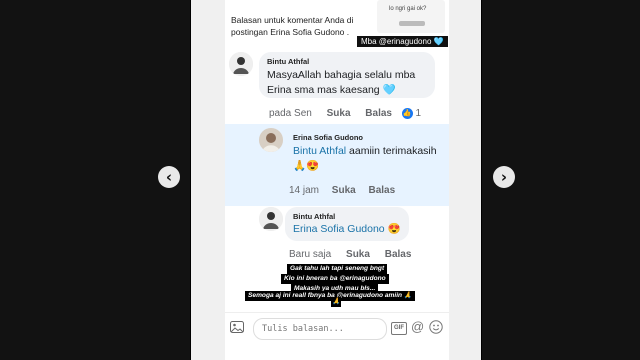 This screenshot has height=360, width=640. Describe the element at coordinates (306, 166) in the screenshot. I see `pray-heart-eyes-icon: 🙏😍` at that location.